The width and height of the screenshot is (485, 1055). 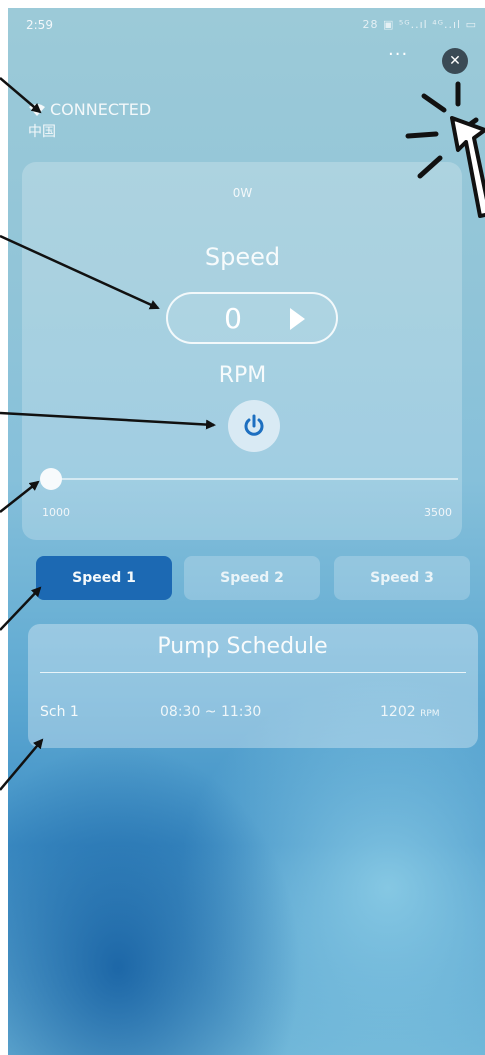 I want to click on play-icon, so click(x=297, y=319).